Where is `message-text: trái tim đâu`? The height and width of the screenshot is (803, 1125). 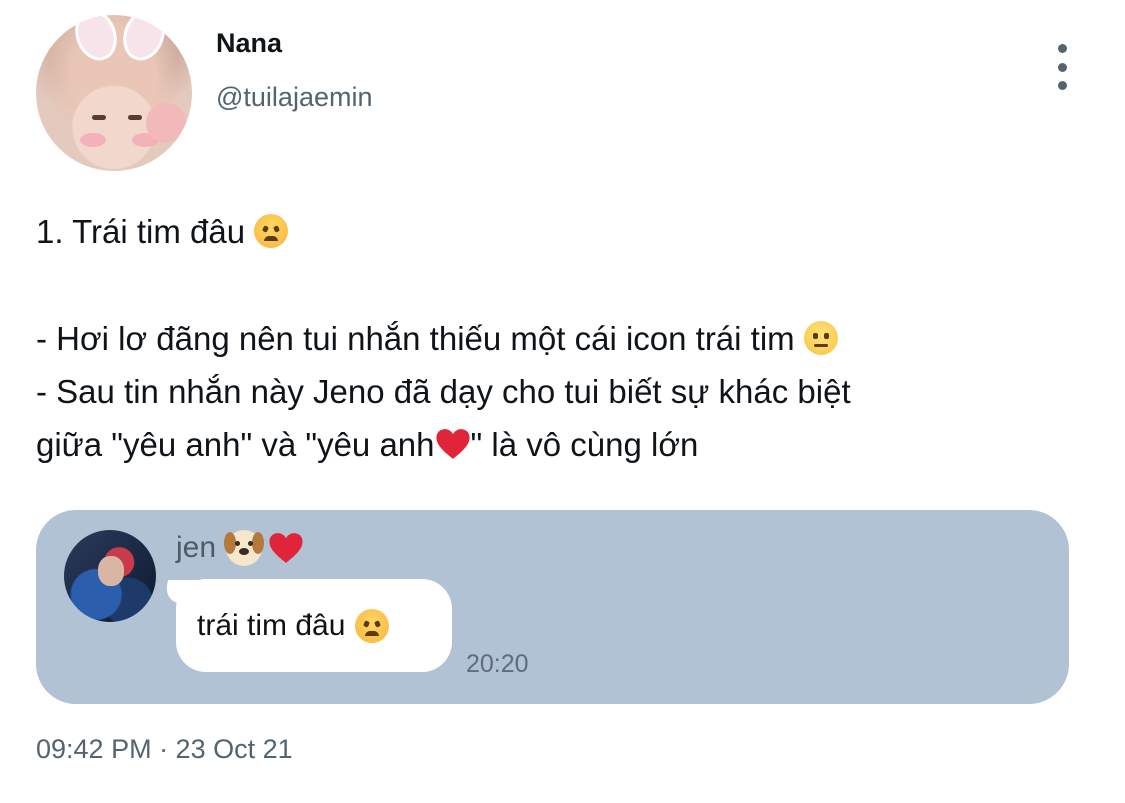 message-text: trái tim đâu is located at coordinates (271, 625).